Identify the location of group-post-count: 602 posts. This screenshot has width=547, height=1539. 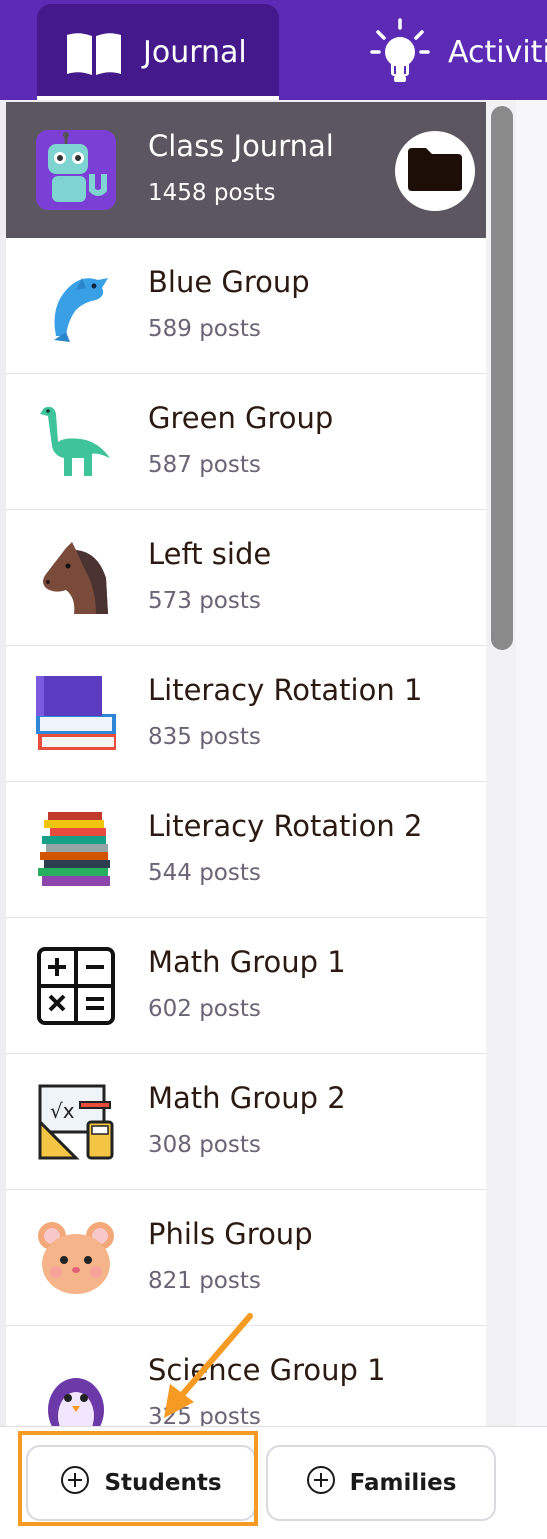
(204, 1009).